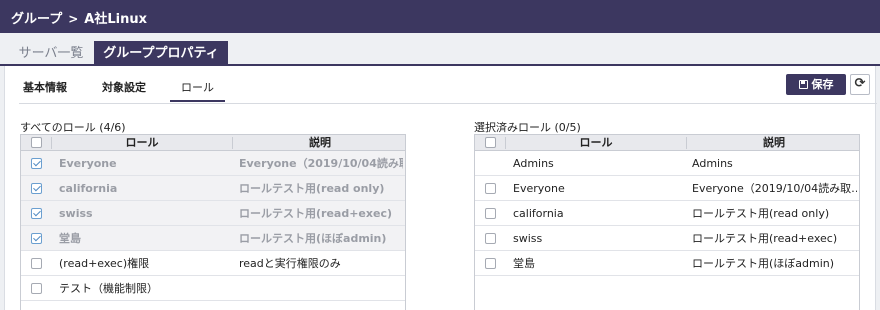  What do you see at coordinates (108, 288) in the screenshot?
I see `role-name-cell: テスト（機能制限）` at bounding box center [108, 288].